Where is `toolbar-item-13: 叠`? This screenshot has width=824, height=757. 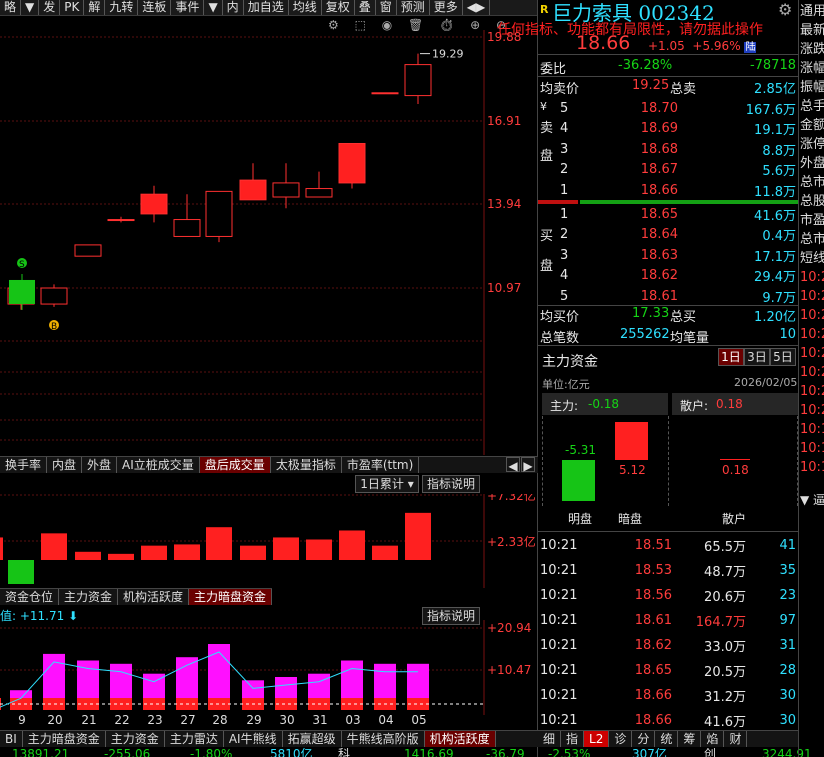 toolbar-item-13: 叠 is located at coordinates (365, 7).